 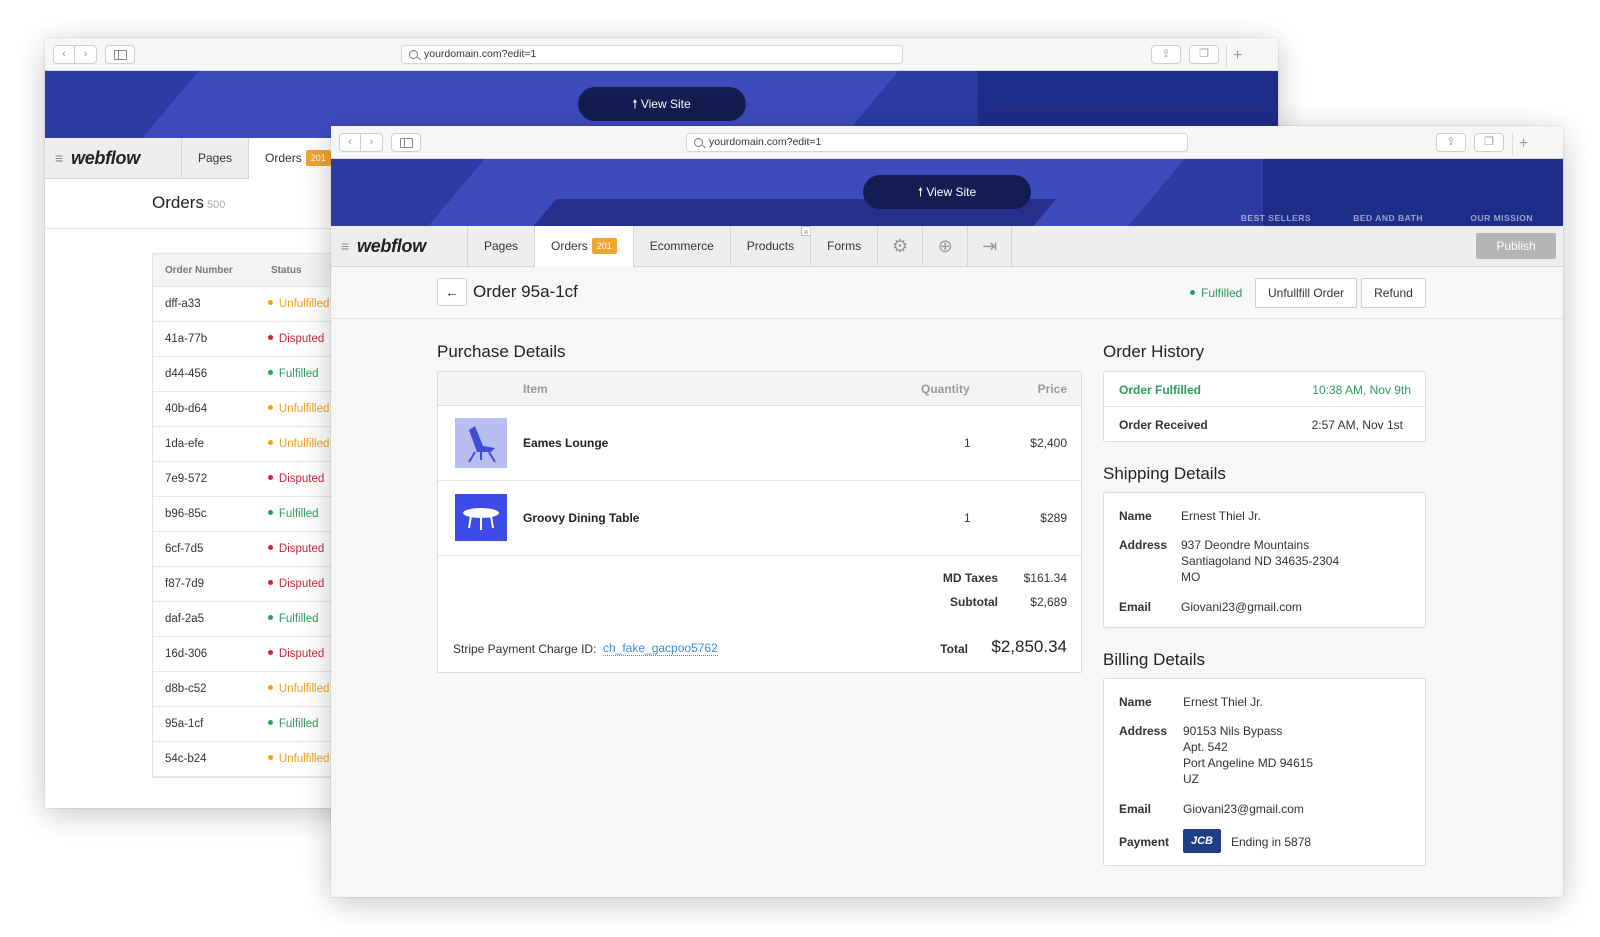 What do you see at coordinates (1241, 607) in the screenshot?
I see `shipping-email: Giovani23@gmail.com` at bounding box center [1241, 607].